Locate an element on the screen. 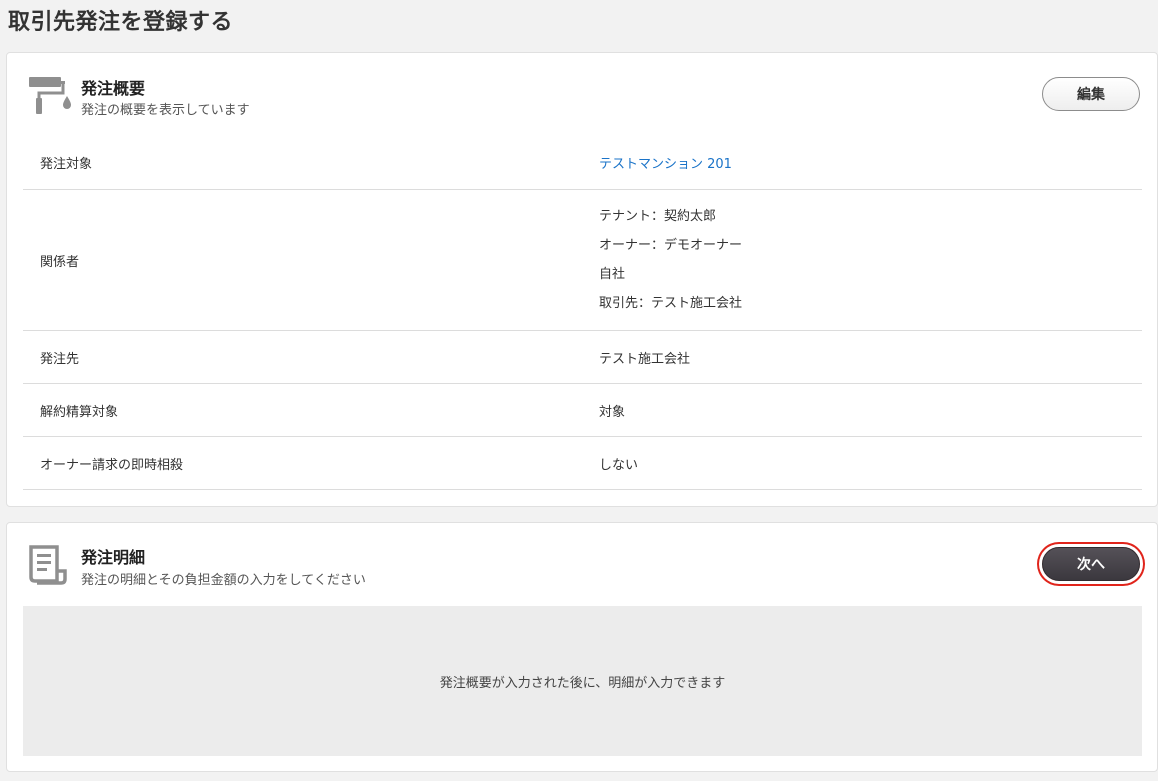  order-target-link: テストマンション 201 is located at coordinates (665, 164).